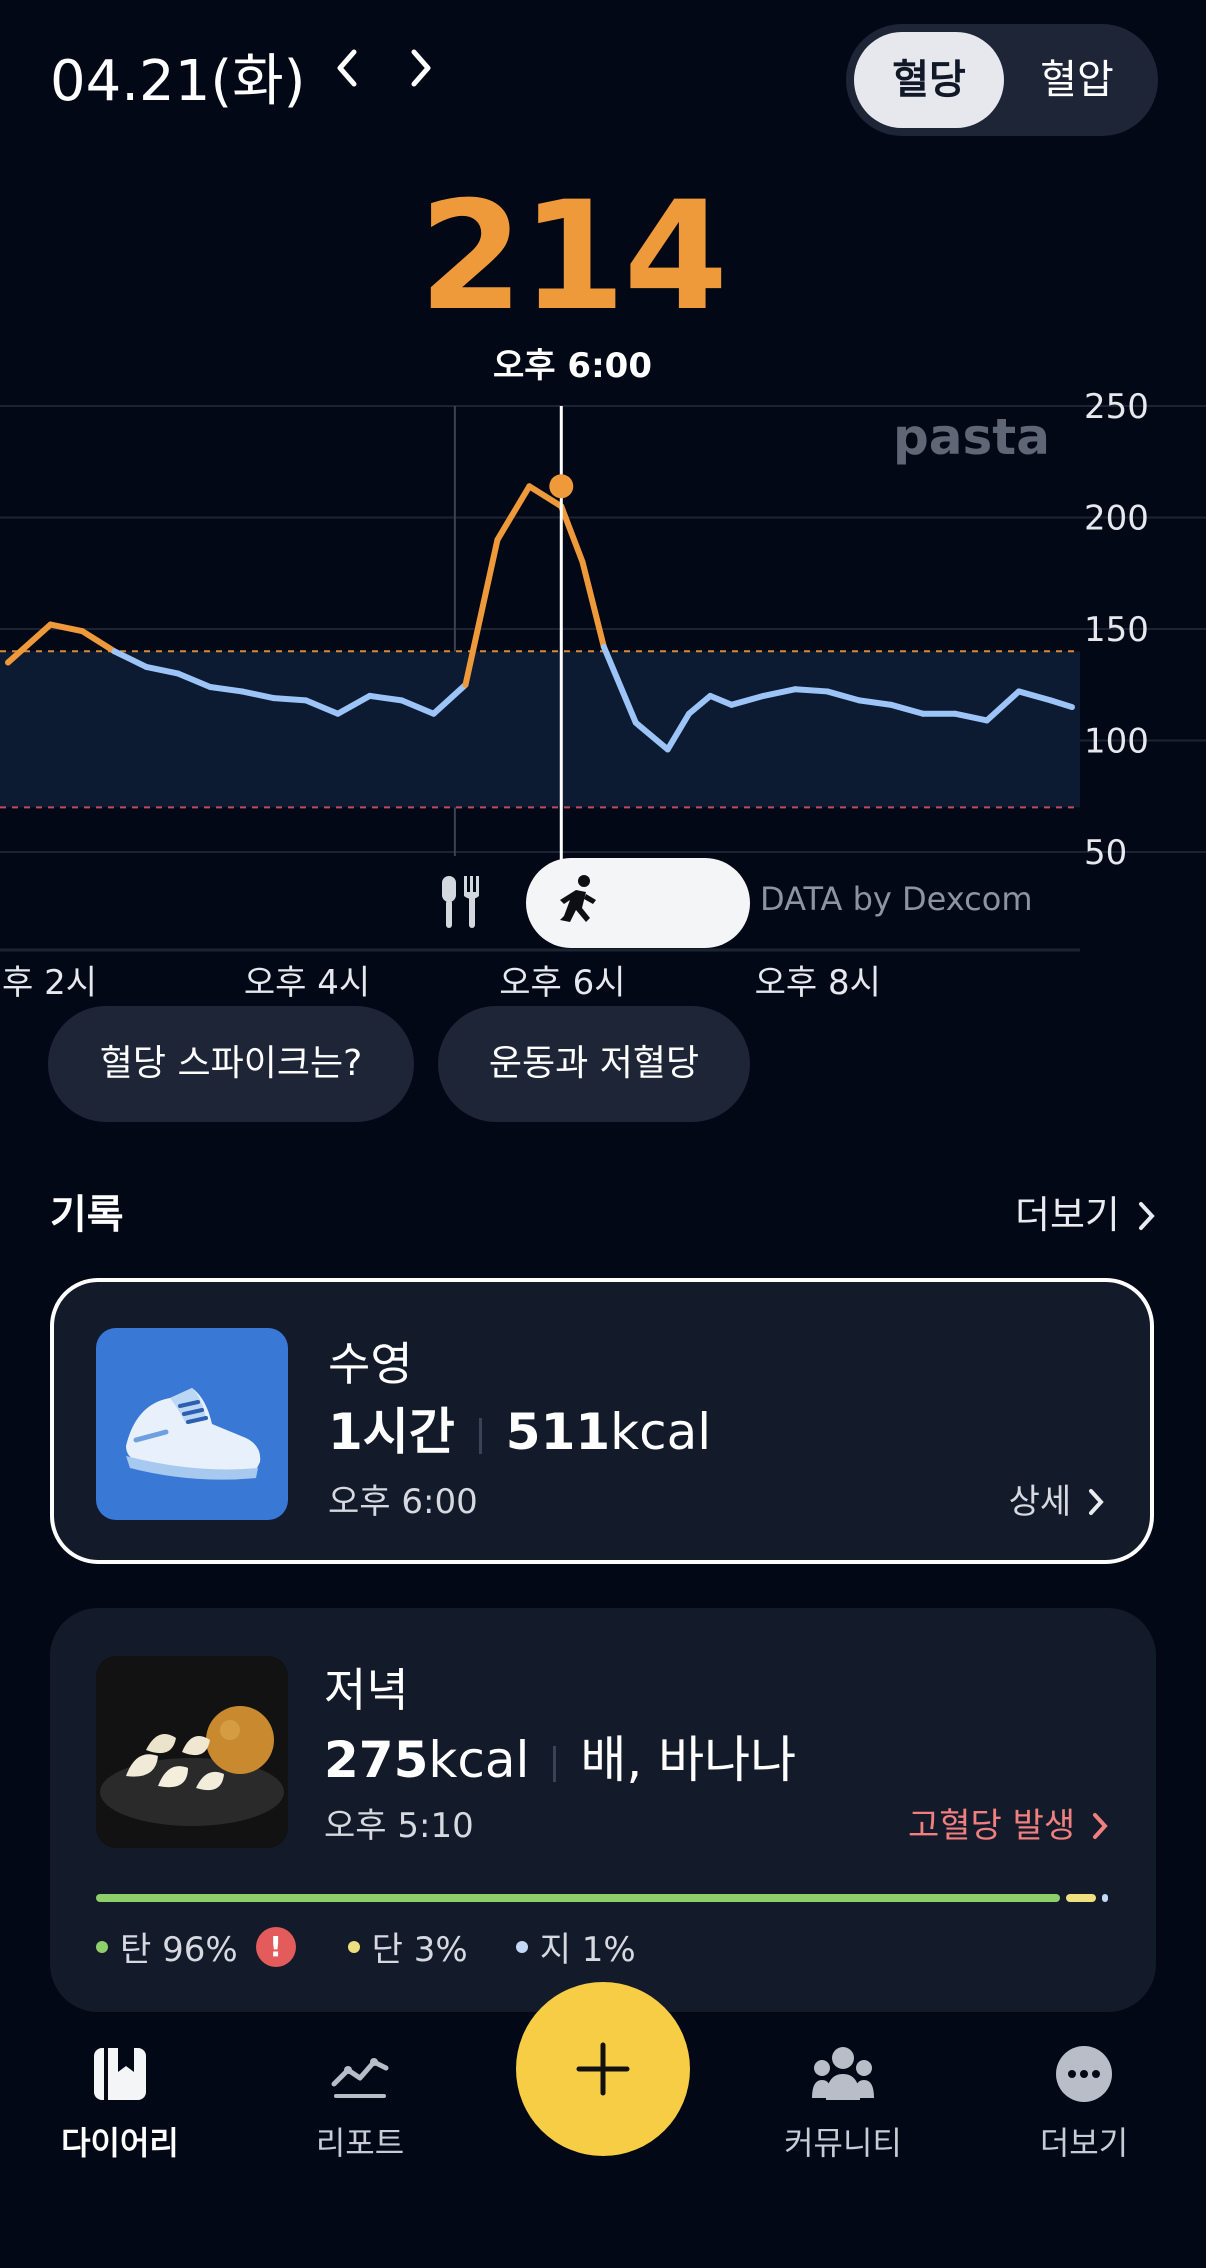 This screenshot has height=2268, width=1206. What do you see at coordinates (1084, 2074) in the screenshot?
I see `more-dots-icon` at bounding box center [1084, 2074].